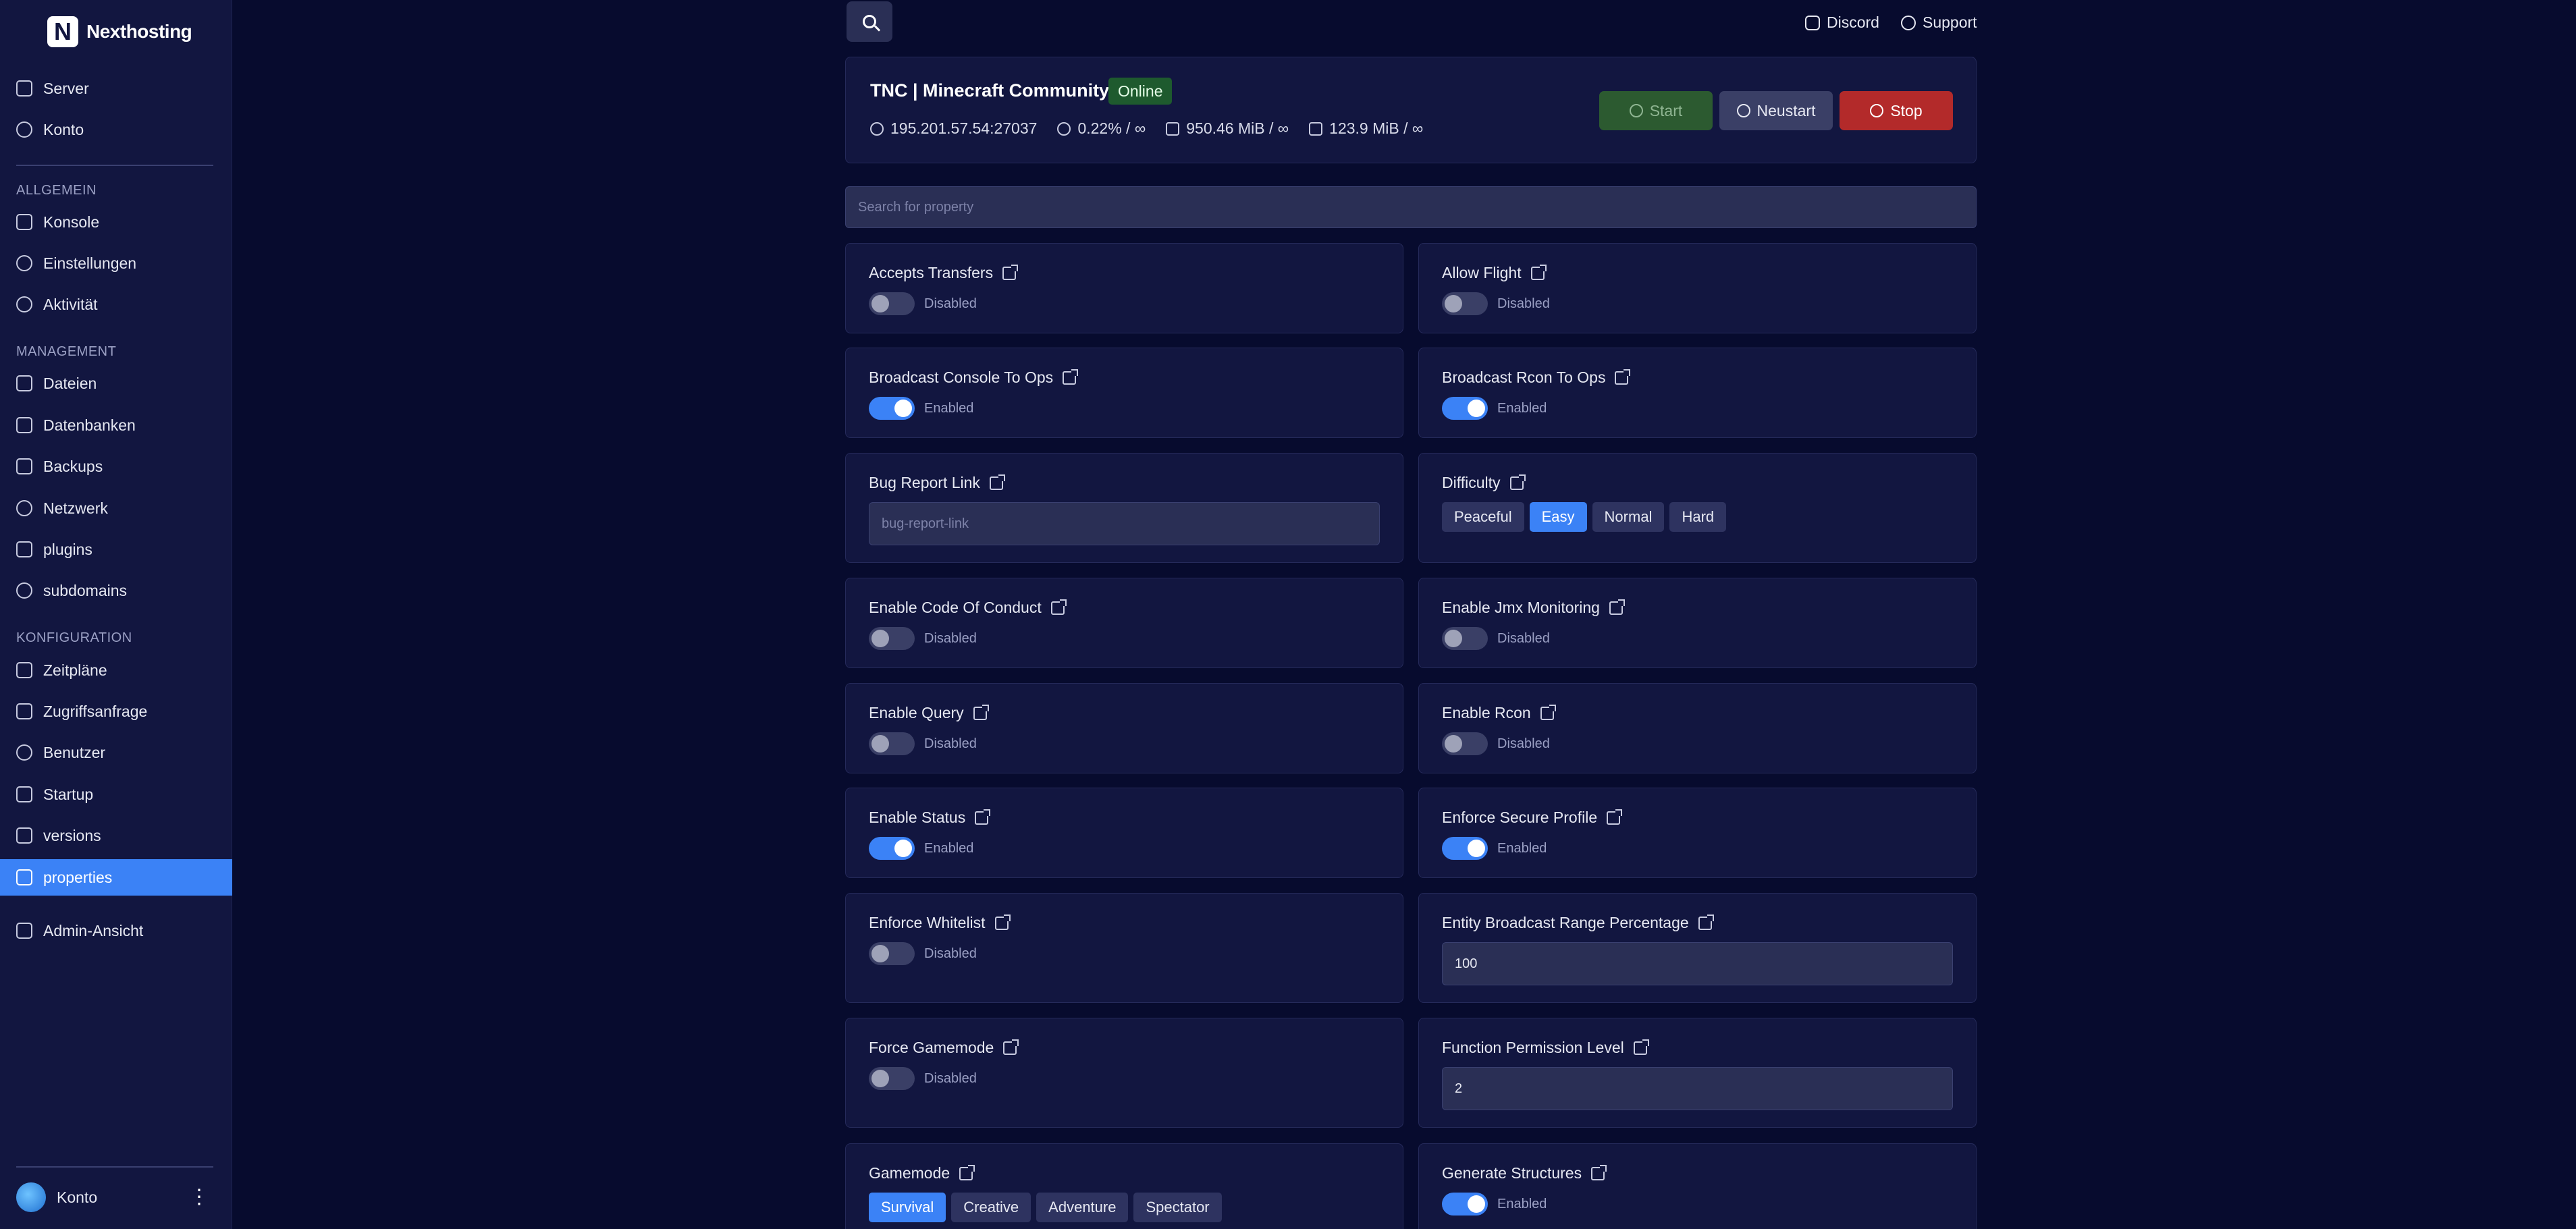 This screenshot has width=2576, height=1229. Describe the element at coordinates (114, 1167) in the screenshot. I see `sidebar-divider` at that location.